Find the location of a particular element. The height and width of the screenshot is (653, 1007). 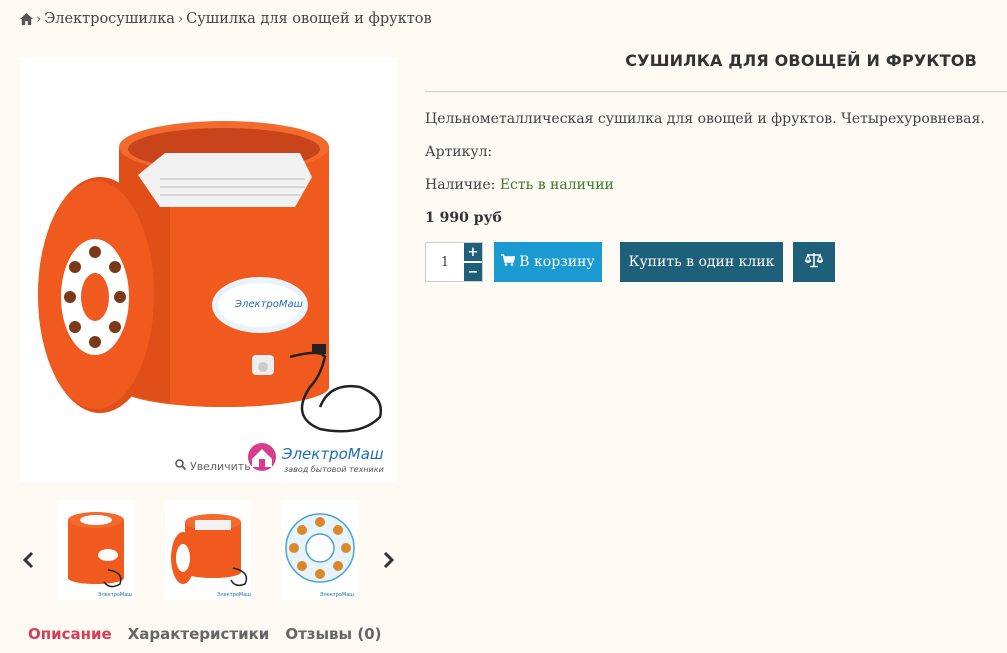

thumbnail-dryer-closed: ЭлектроМаш is located at coordinates (96, 550).